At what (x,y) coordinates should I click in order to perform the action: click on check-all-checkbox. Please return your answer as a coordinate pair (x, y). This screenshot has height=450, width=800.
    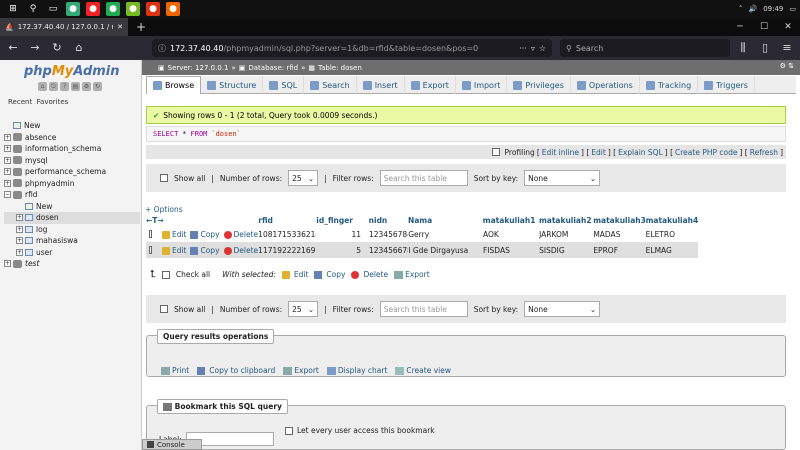
    Looking at the image, I should click on (165, 274).